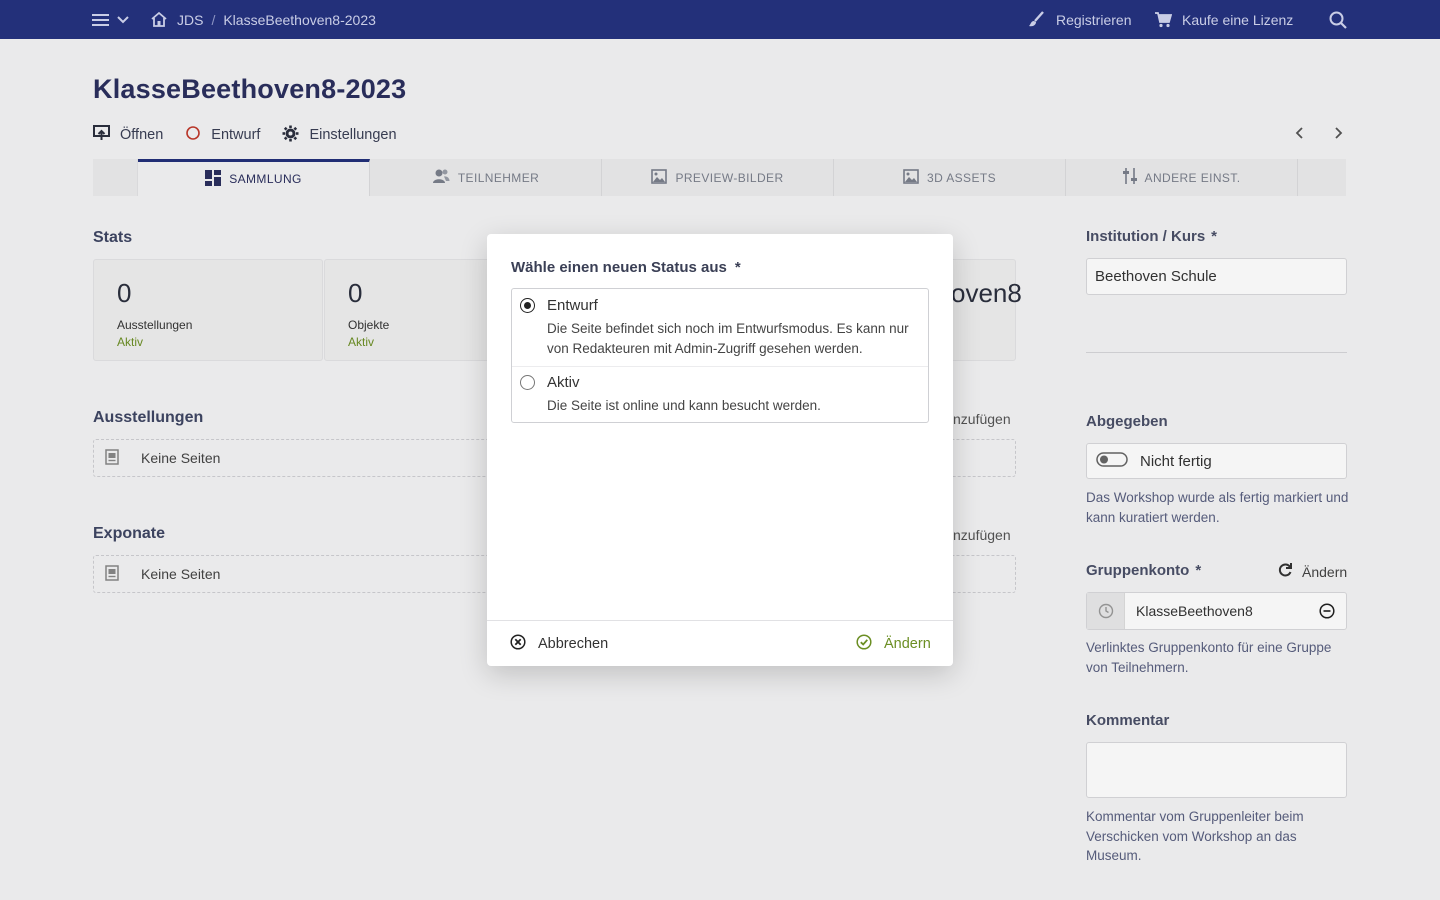 The height and width of the screenshot is (900, 1440). I want to click on breadcrumb-item-current: KlasseBeethoven8-2023, so click(299, 20).